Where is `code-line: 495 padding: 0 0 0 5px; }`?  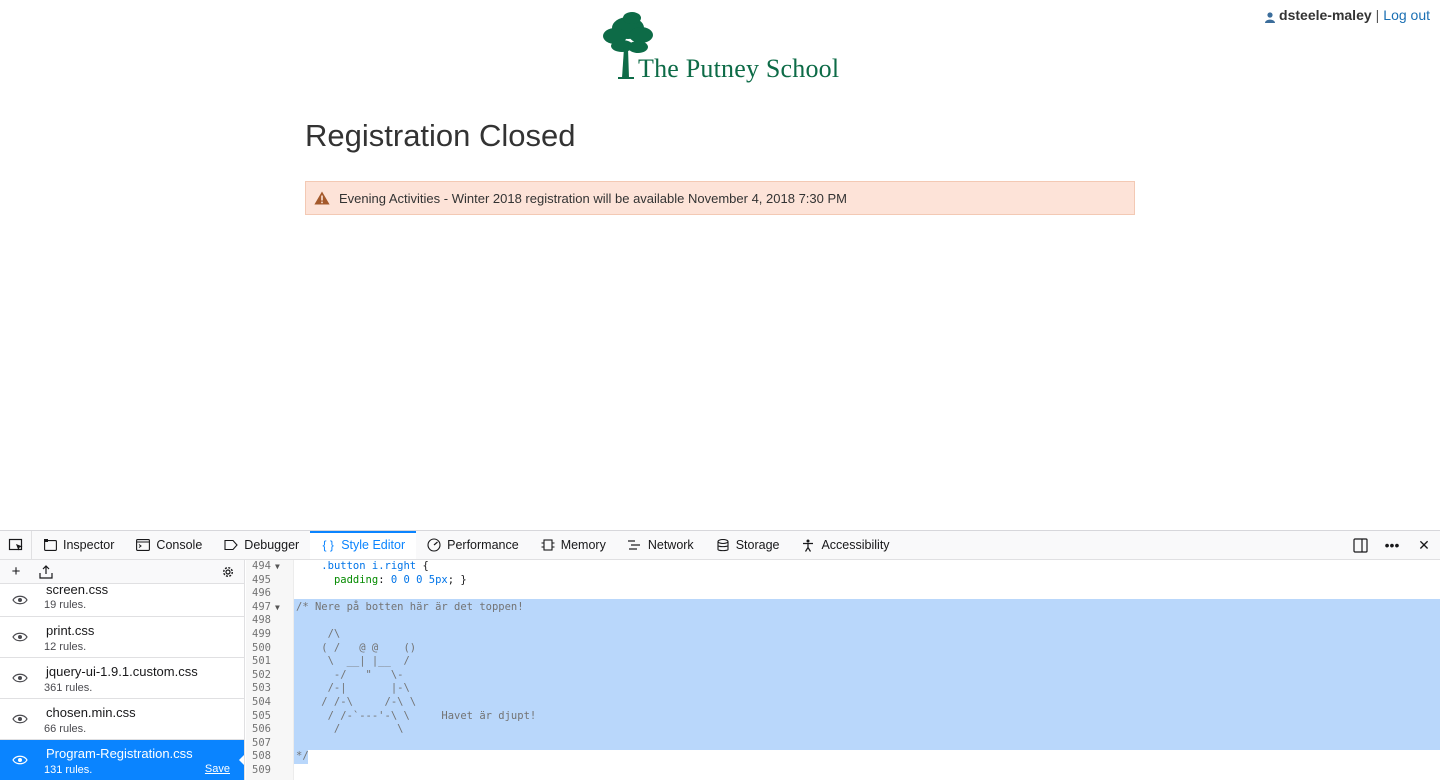 code-line: 495 padding: 0 0 0 5px; } is located at coordinates (843, 581).